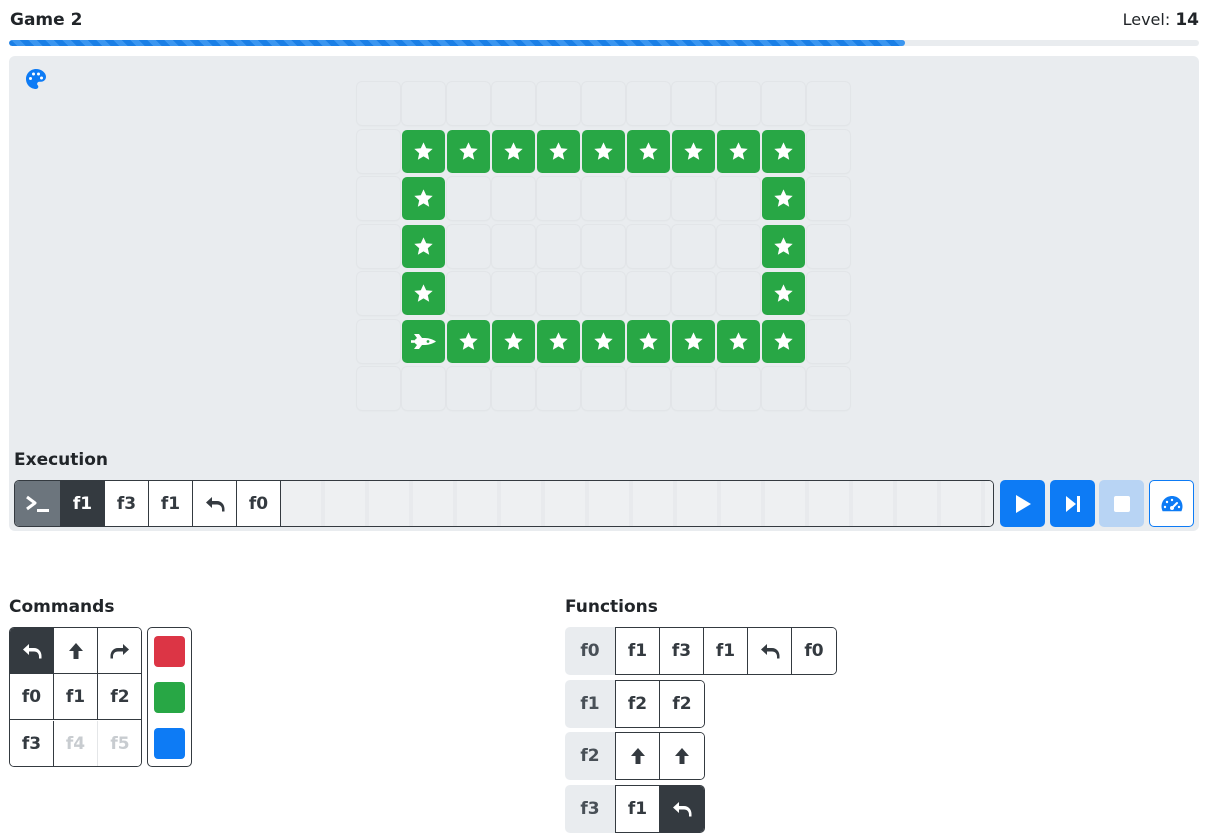 The height and width of the screenshot is (839, 1209). Describe the element at coordinates (119, 697) in the screenshot. I see `command-f2: f2` at that location.